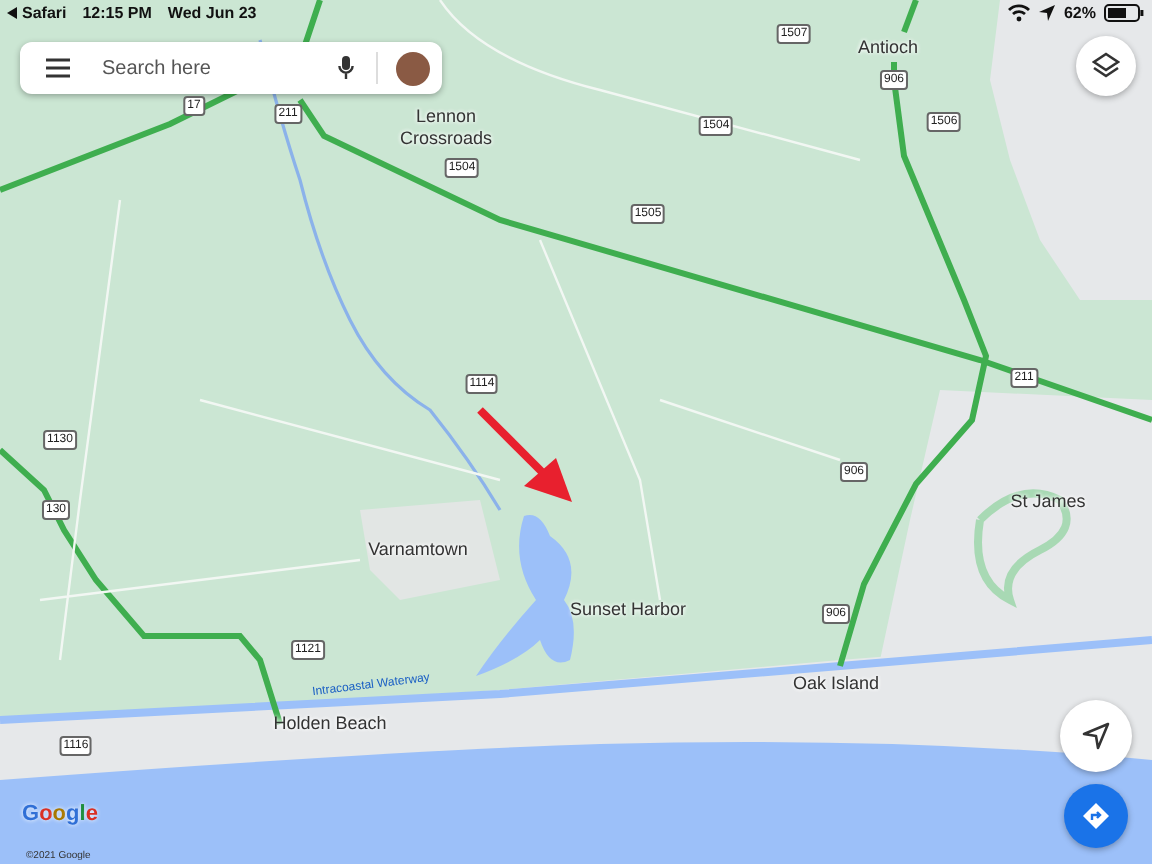  What do you see at coordinates (1079, 13) in the screenshot?
I see `battery-percentage: 62%` at bounding box center [1079, 13].